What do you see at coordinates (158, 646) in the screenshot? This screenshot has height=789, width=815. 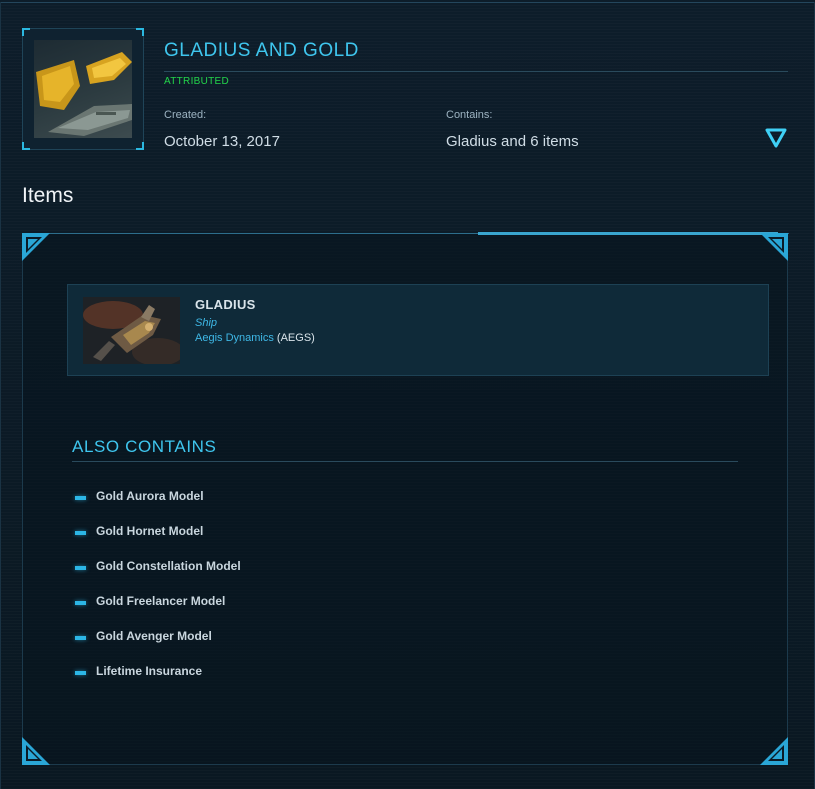 I see `list-item: Gold Avenger Model` at bounding box center [158, 646].